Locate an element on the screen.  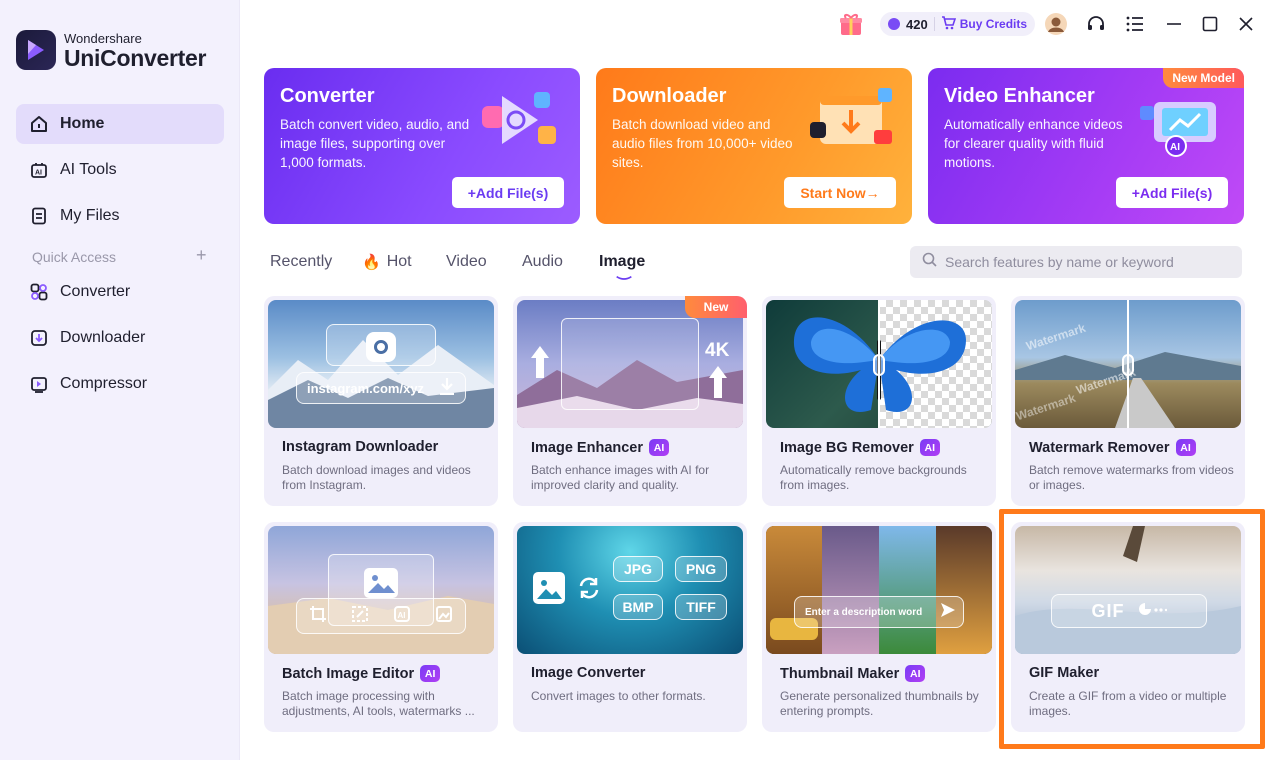
home-icon is located at coordinates (39, 124).